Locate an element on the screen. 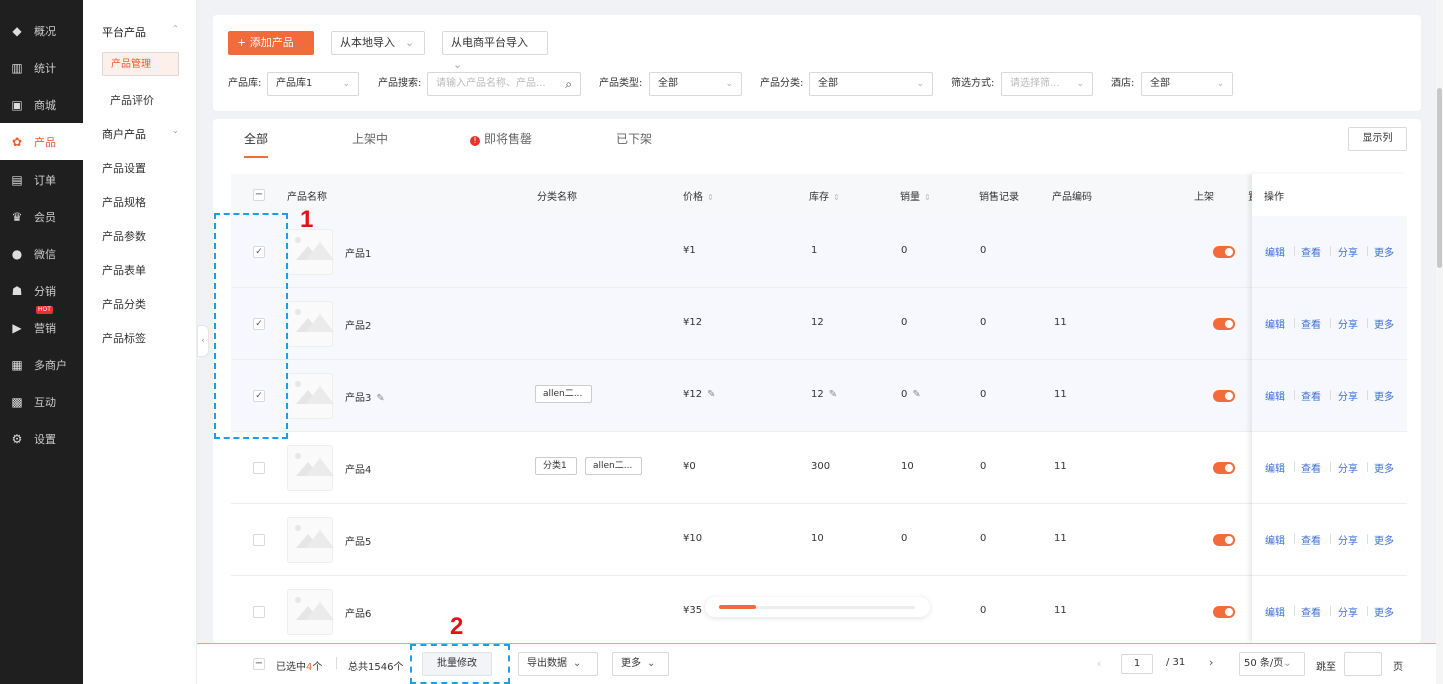 This screenshot has height=684, width=1443. subnav-item-params: 产品参数 is located at coordinates (124, 236).